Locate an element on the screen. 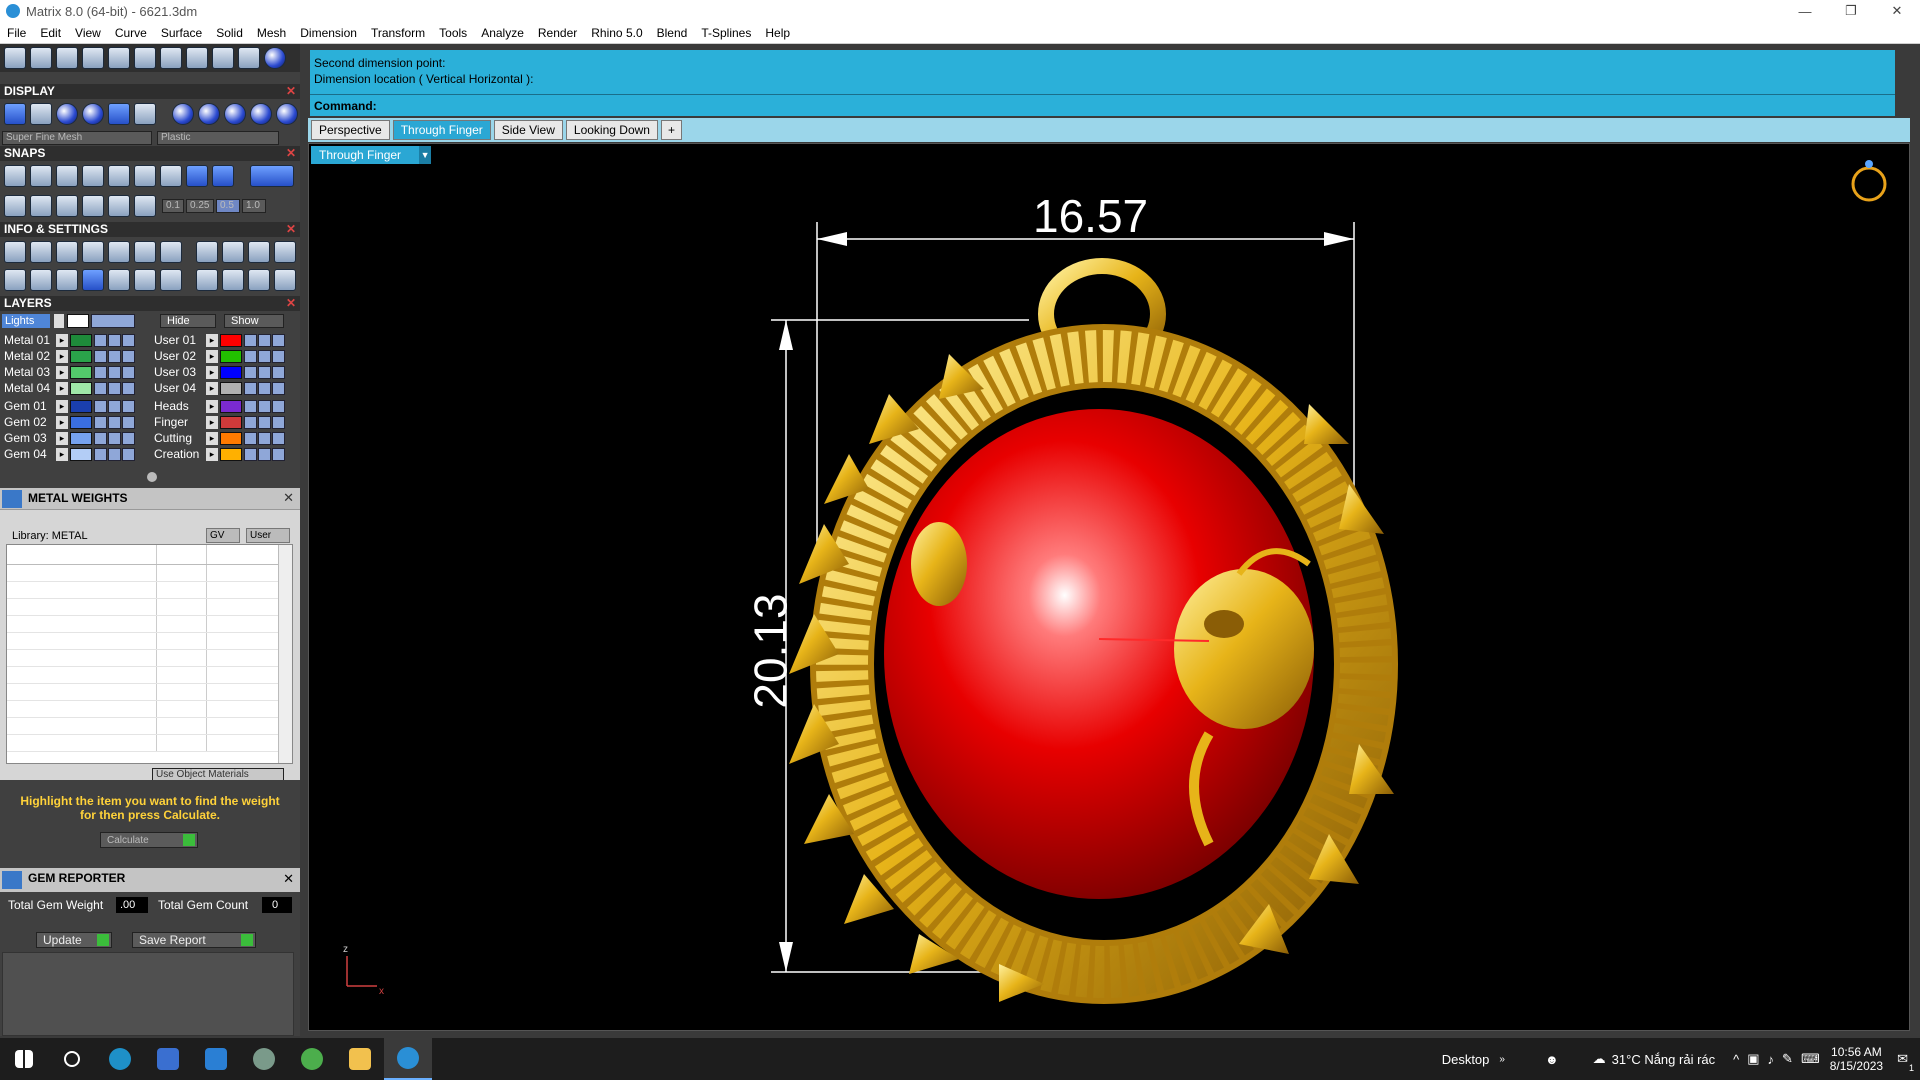 The image size is (1920, 1080). edit-icon is located at coordinates (145, 252).